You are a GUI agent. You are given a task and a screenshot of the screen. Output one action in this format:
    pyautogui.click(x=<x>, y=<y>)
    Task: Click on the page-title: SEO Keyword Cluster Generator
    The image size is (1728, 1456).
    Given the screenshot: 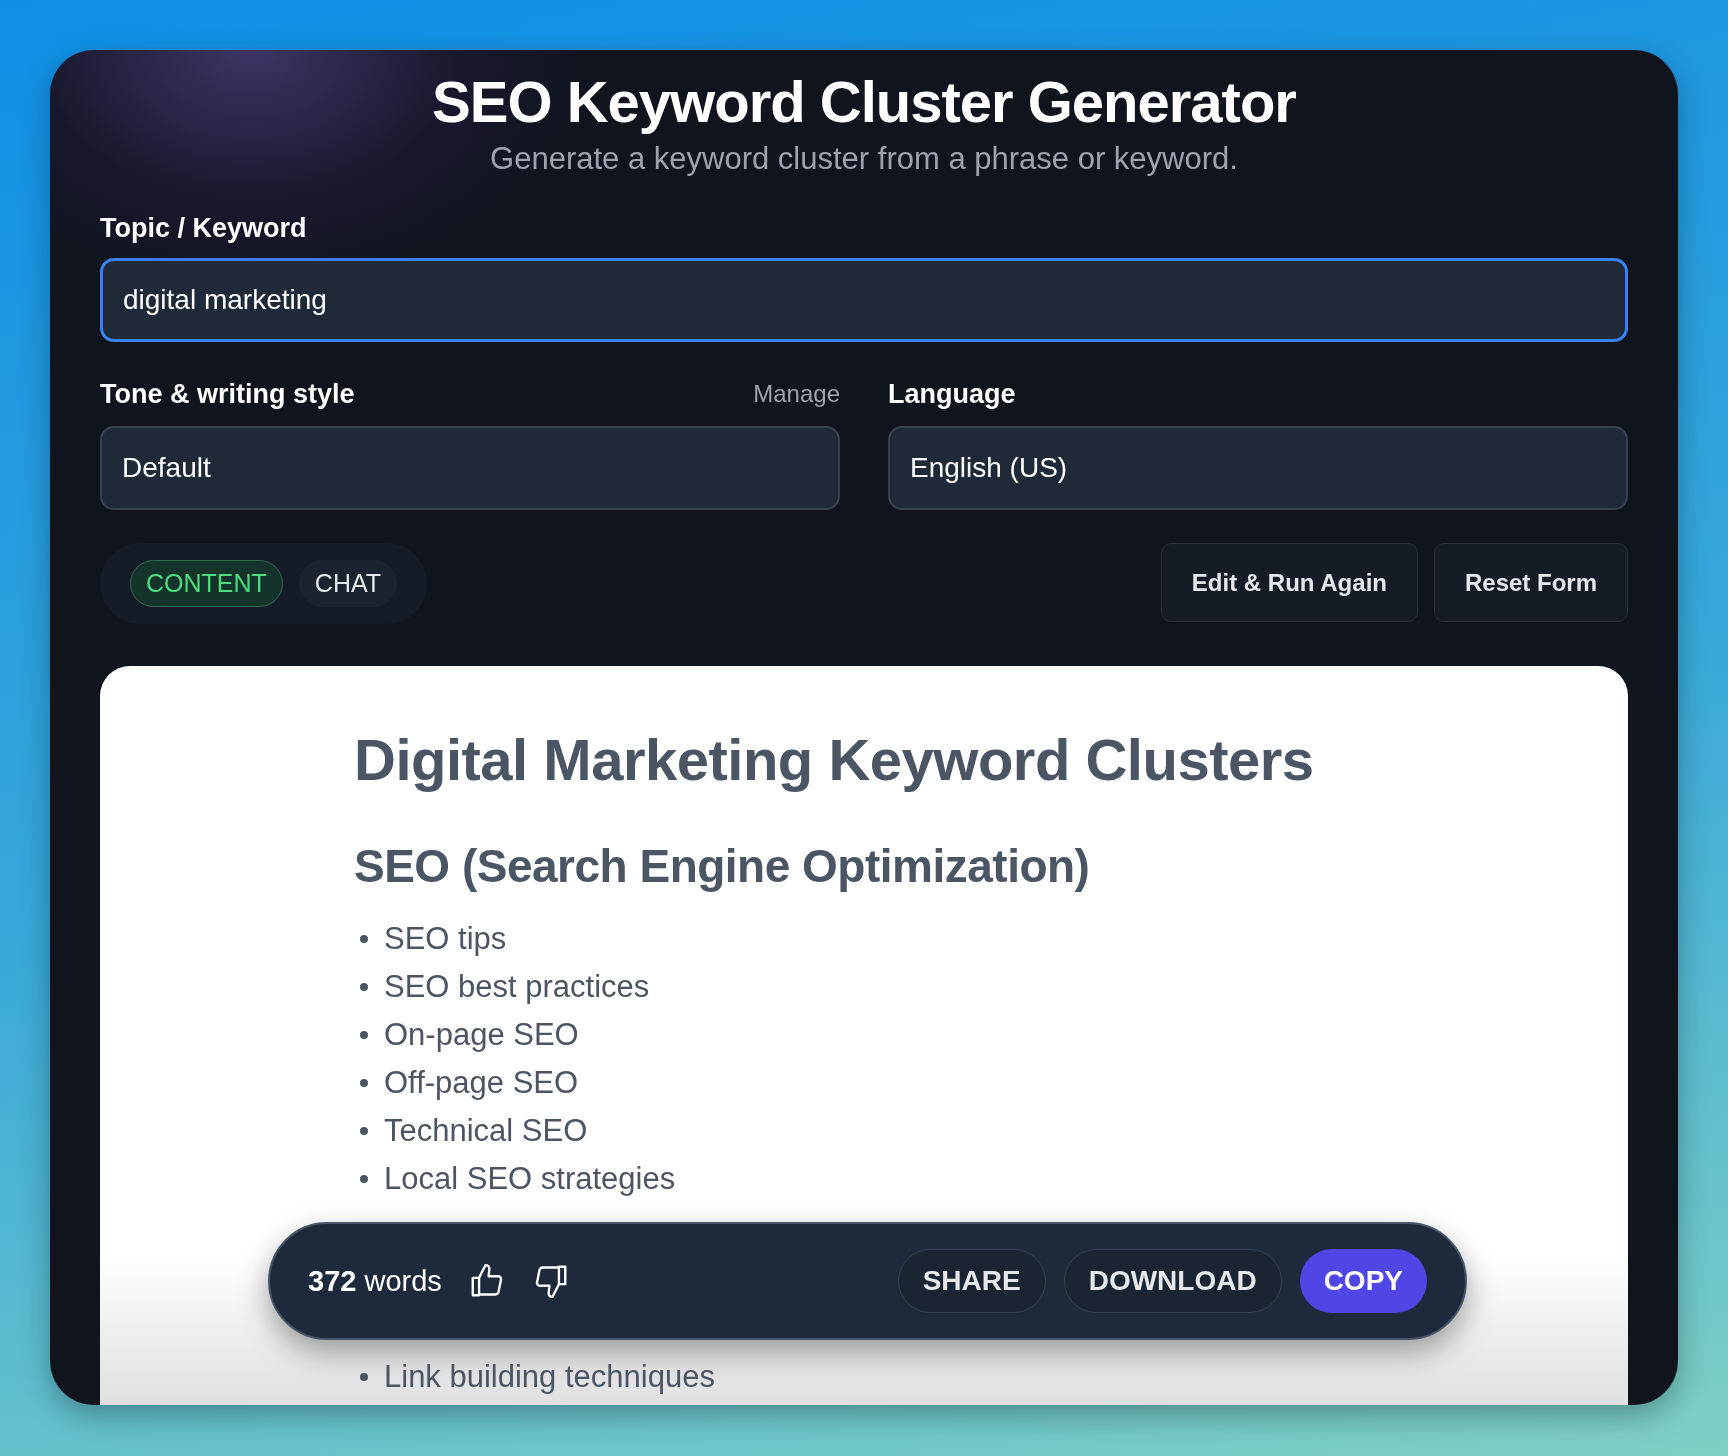 What is the action you would take?
    pyautogui.click(x=864, y=101)
    